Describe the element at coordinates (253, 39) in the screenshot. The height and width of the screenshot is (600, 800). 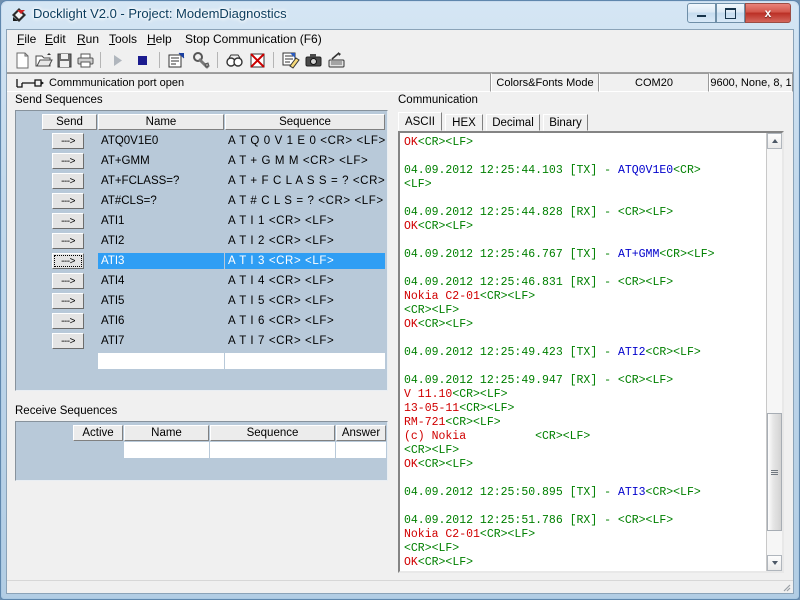
I see `menu-stop-communication: Stop Communication (F6)` at that location.